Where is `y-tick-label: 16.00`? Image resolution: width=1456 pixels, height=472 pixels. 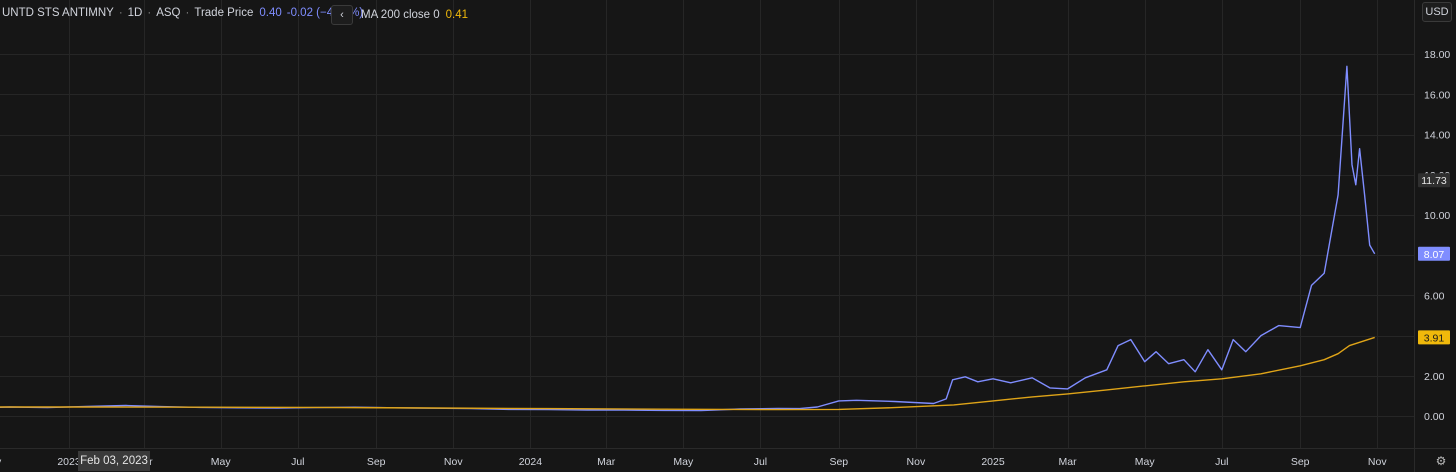 y-tick-label: 16.00 is located at coordinates (1437, 95).